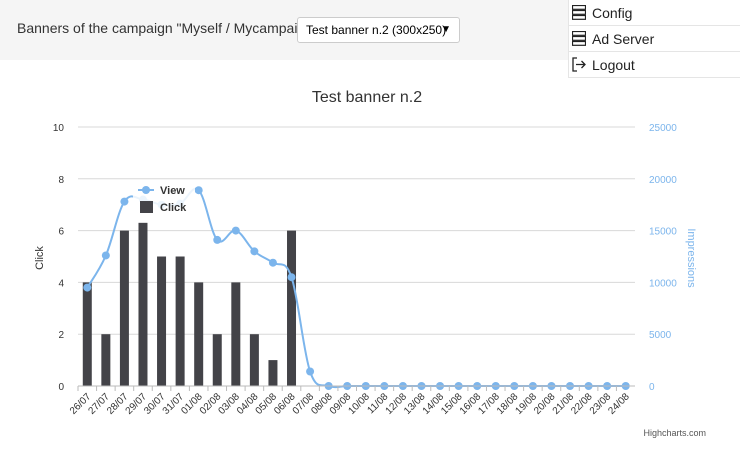  I want to click on y-tick-label: 4, so click(61, 283).